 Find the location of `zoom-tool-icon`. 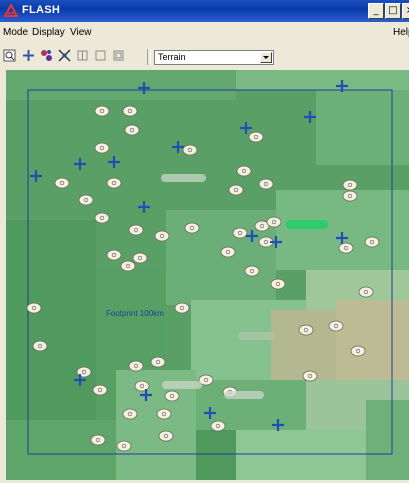

zoom-tool-icon is located at coordinates (9, 55).